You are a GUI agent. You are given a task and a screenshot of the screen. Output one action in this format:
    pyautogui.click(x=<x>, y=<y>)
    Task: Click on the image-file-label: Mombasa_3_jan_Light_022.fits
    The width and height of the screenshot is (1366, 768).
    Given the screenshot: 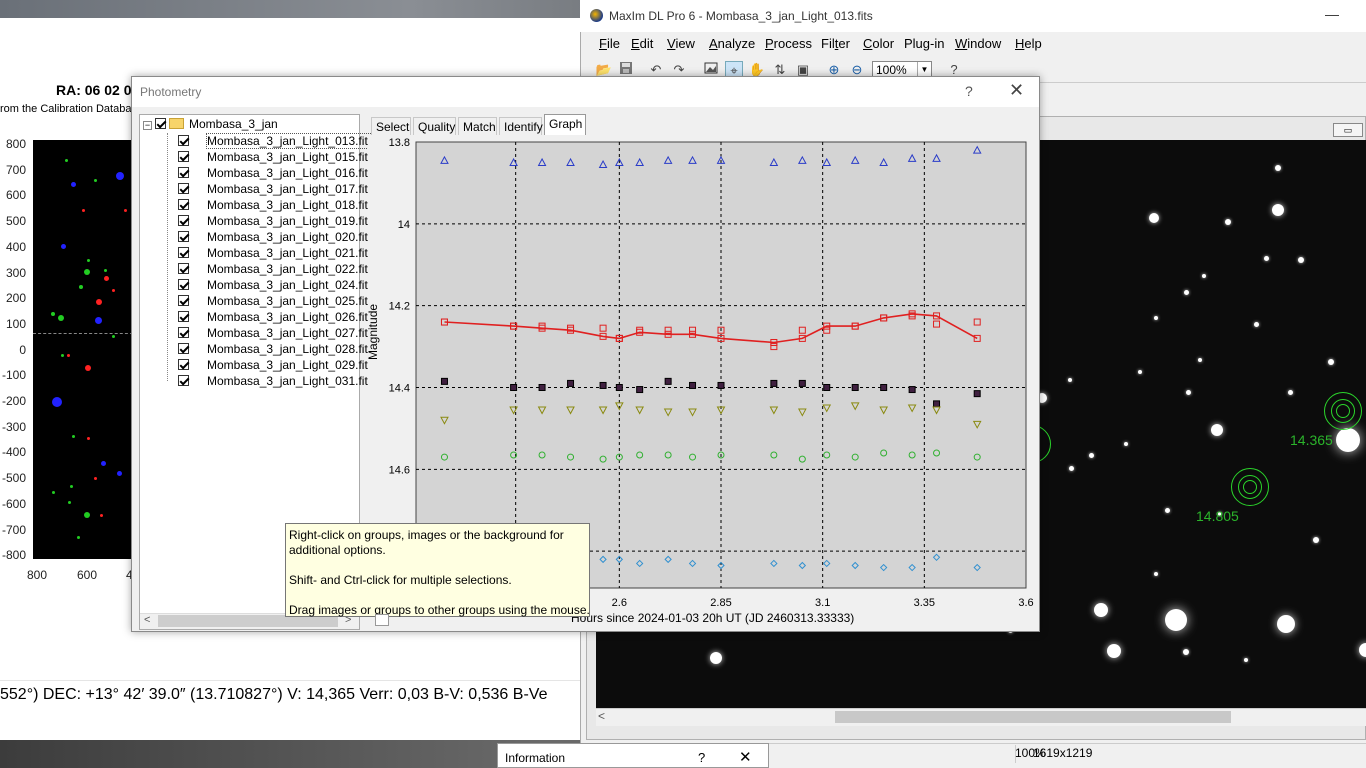 What is the action you would take?
    pyautogui.click(x=290, y=269)
    